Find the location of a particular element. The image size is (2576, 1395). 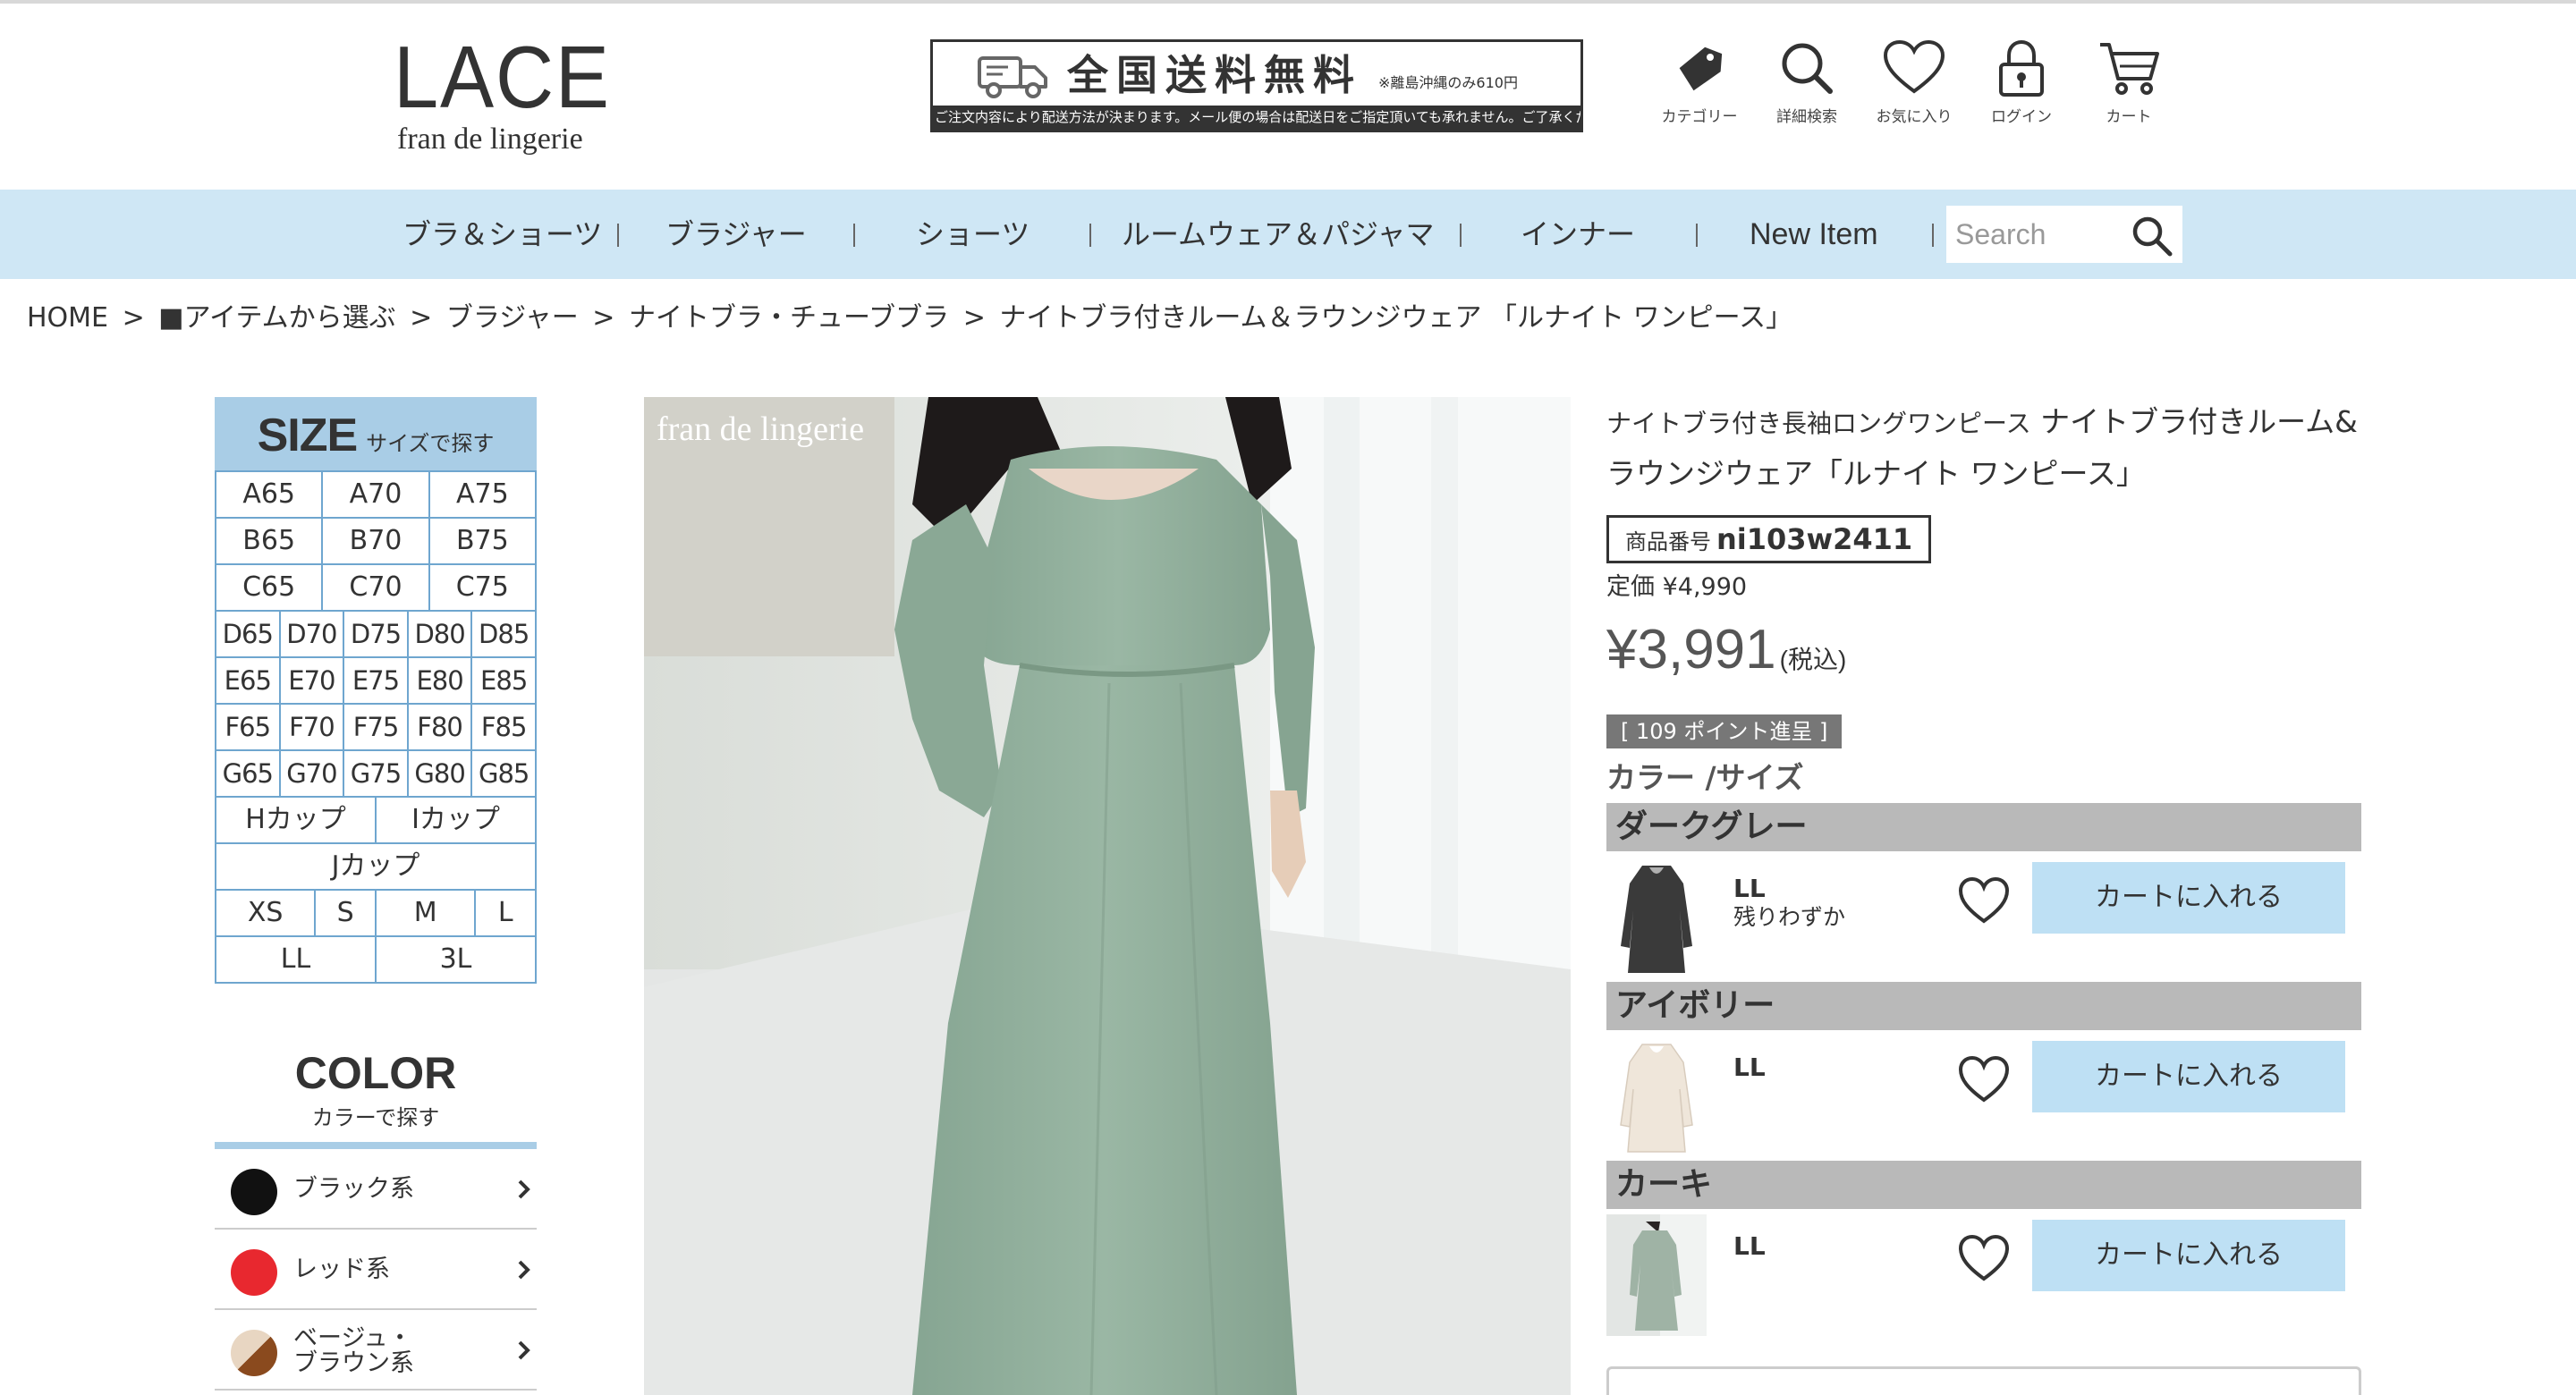

size-option: A65 is located at coordinates (268, 494).